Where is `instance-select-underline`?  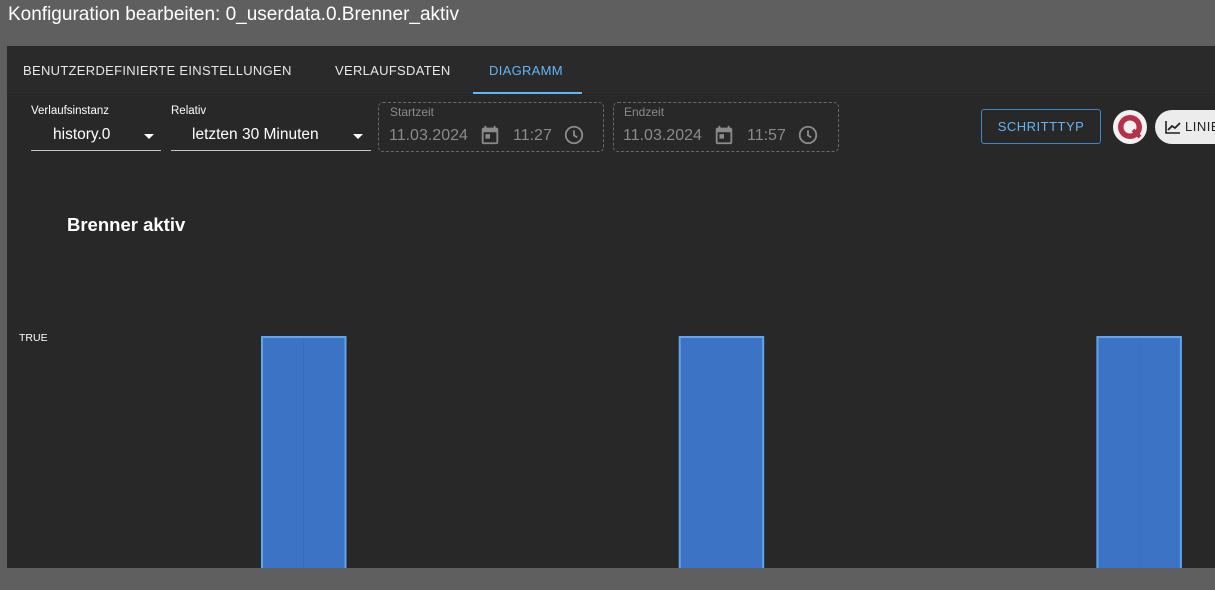 instance-select-underline is located at coordinates (96, 150).